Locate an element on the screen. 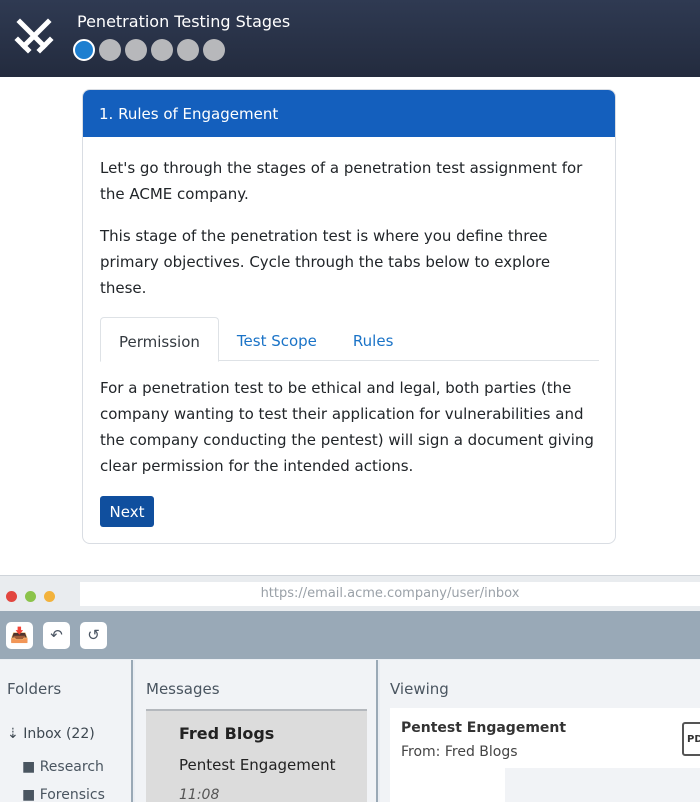 Image resolution: width=700 pixels, height=802 pixels. messages-heading: Messages is located at coordinates (183, 689).